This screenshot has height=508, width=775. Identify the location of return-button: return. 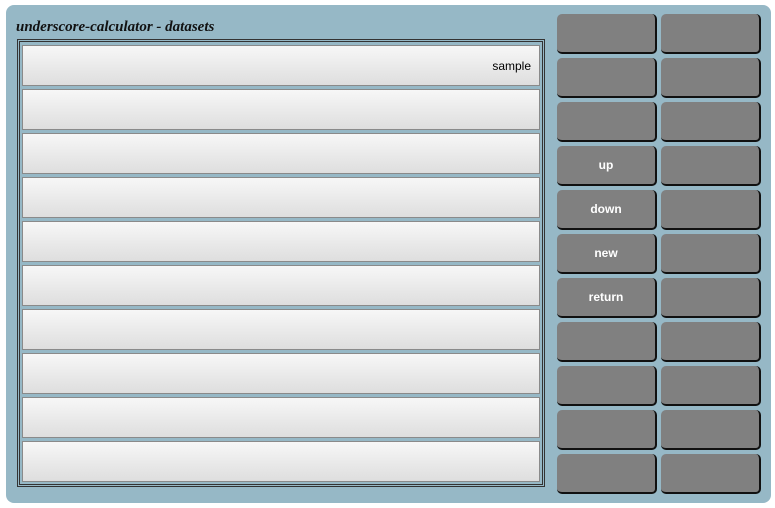
(607, 298).